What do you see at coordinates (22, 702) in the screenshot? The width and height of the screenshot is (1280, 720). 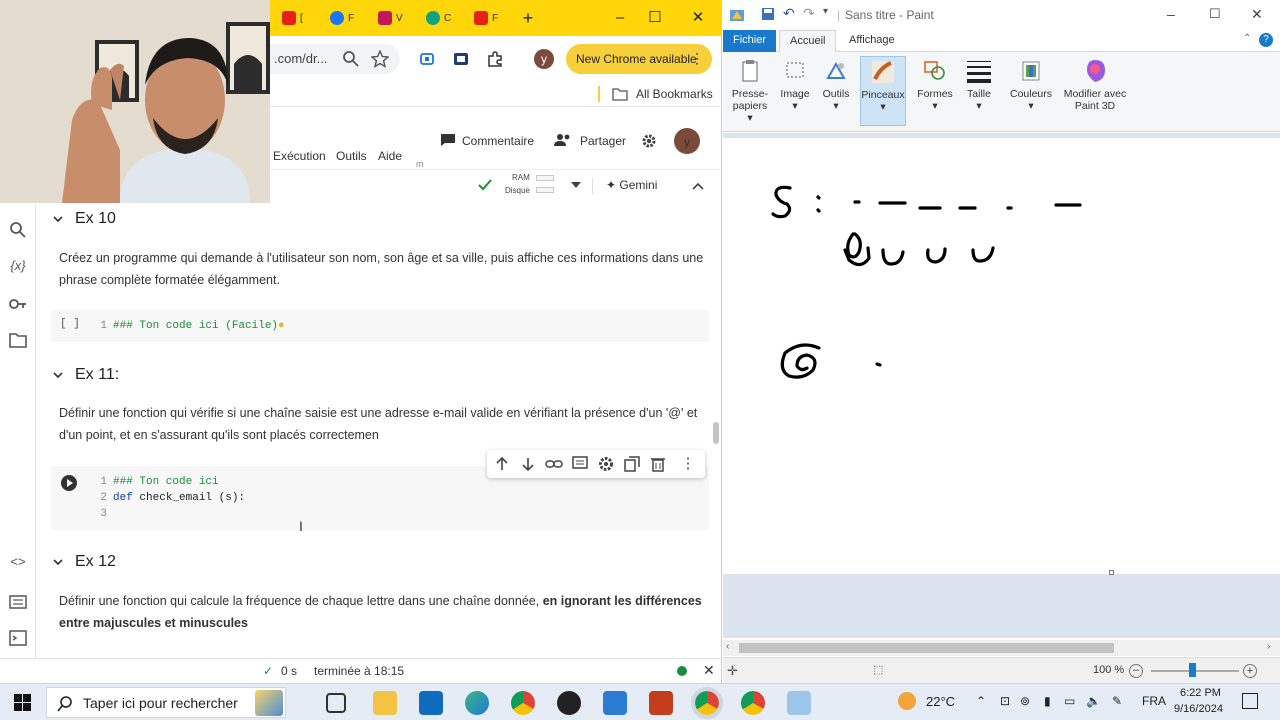 I see `windows-start-icon` at bounding box center [22, 702].